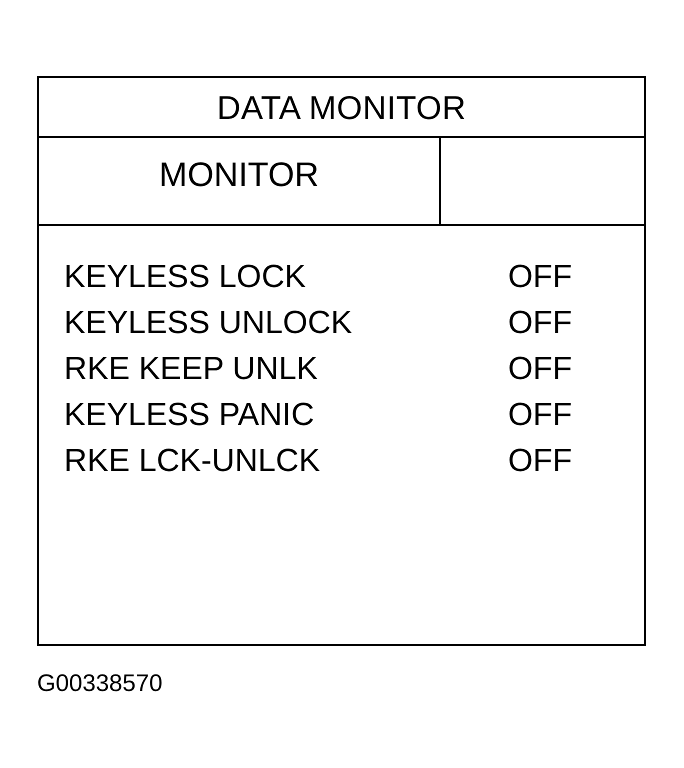  What do you see at coordinates (189, 414) in the screenshot?
I see `item-label: KEYLESS PANIC` at bounding box center [189, 414].